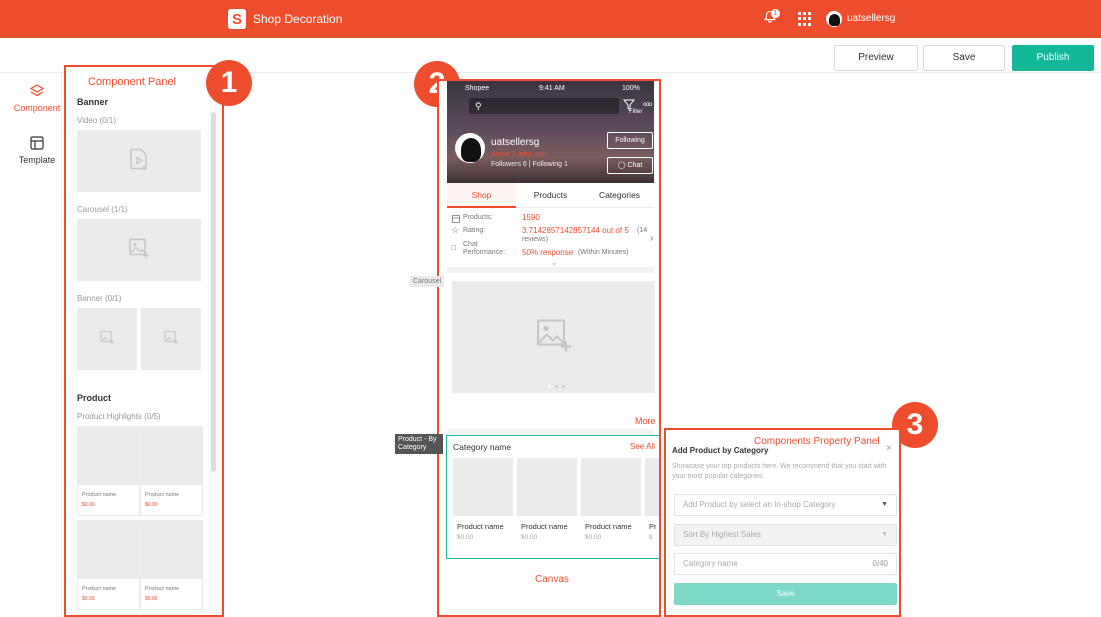 The height and width of the screenshot is (617, 1101). Describe the element at coordinates (132, 82) in the screenshot. I see `component-panel-title: Component Panel` at that location.